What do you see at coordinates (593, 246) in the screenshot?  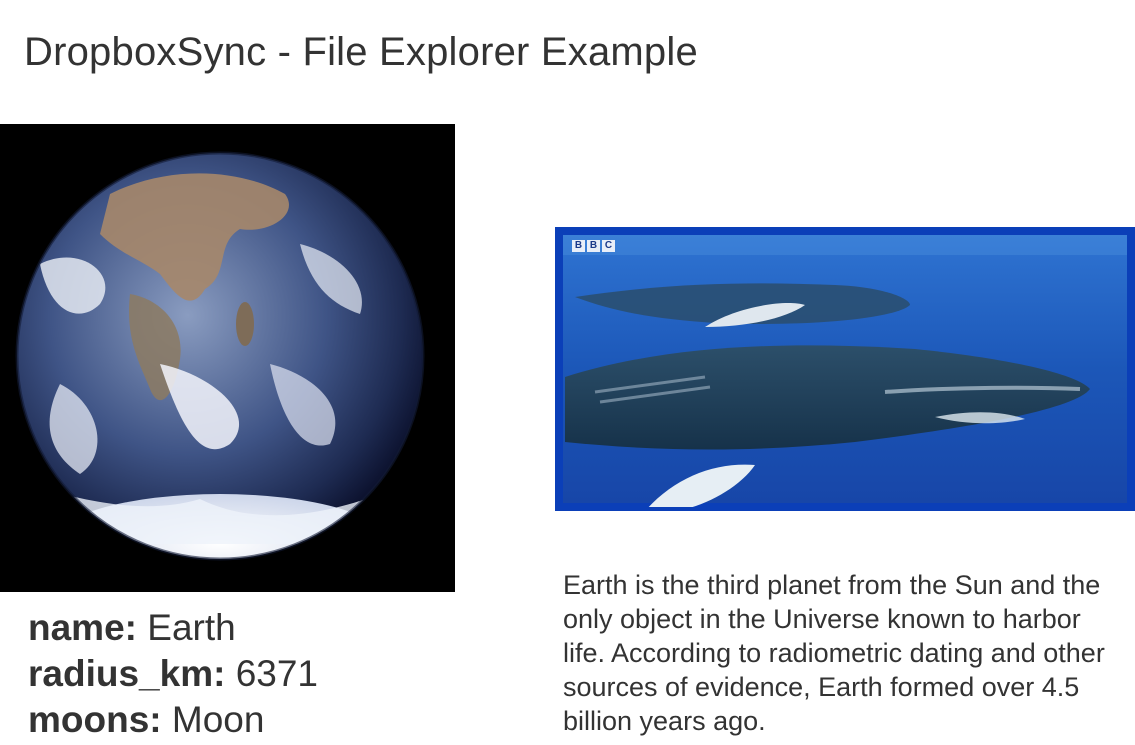 I see `bbc-watermark: B B C` at bounding box center [593, 246].